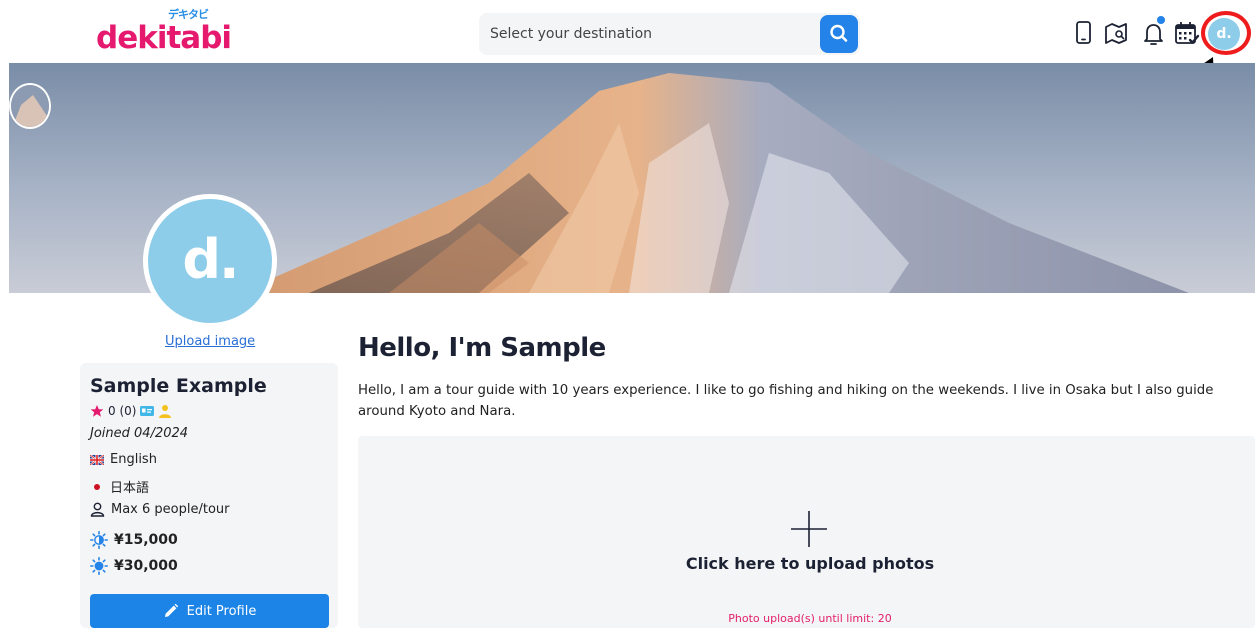  Describe the element at coordinates (122, 411) in the screenshot. I see `rating-value: 0 (0)` at that location.